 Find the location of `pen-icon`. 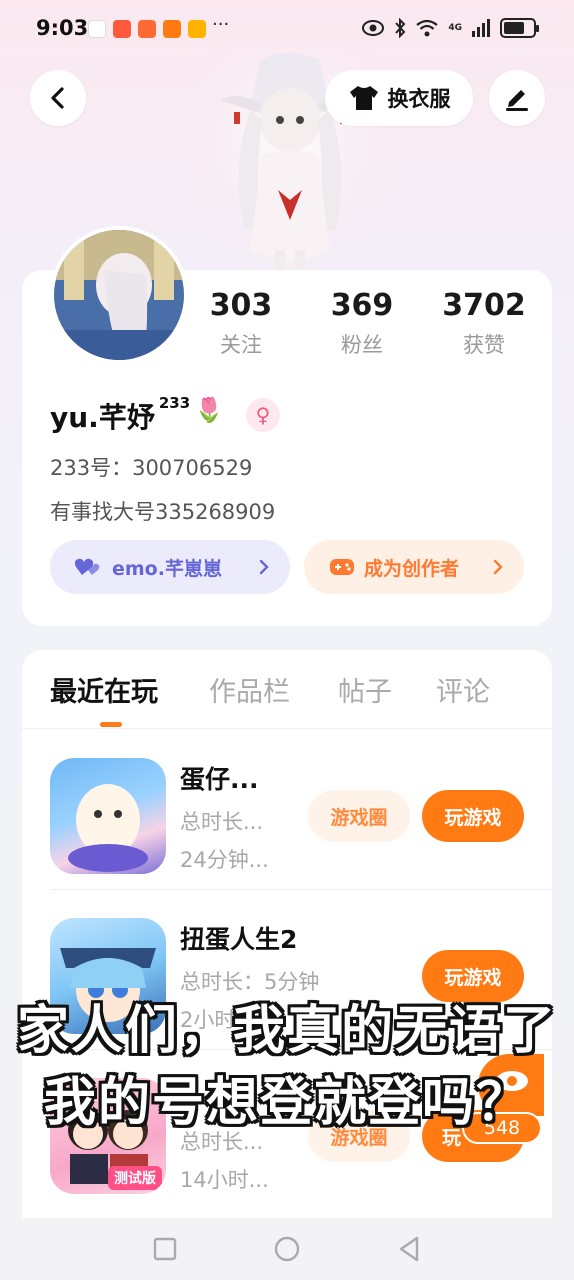

pen-icon is located at coordinates (517, 100).